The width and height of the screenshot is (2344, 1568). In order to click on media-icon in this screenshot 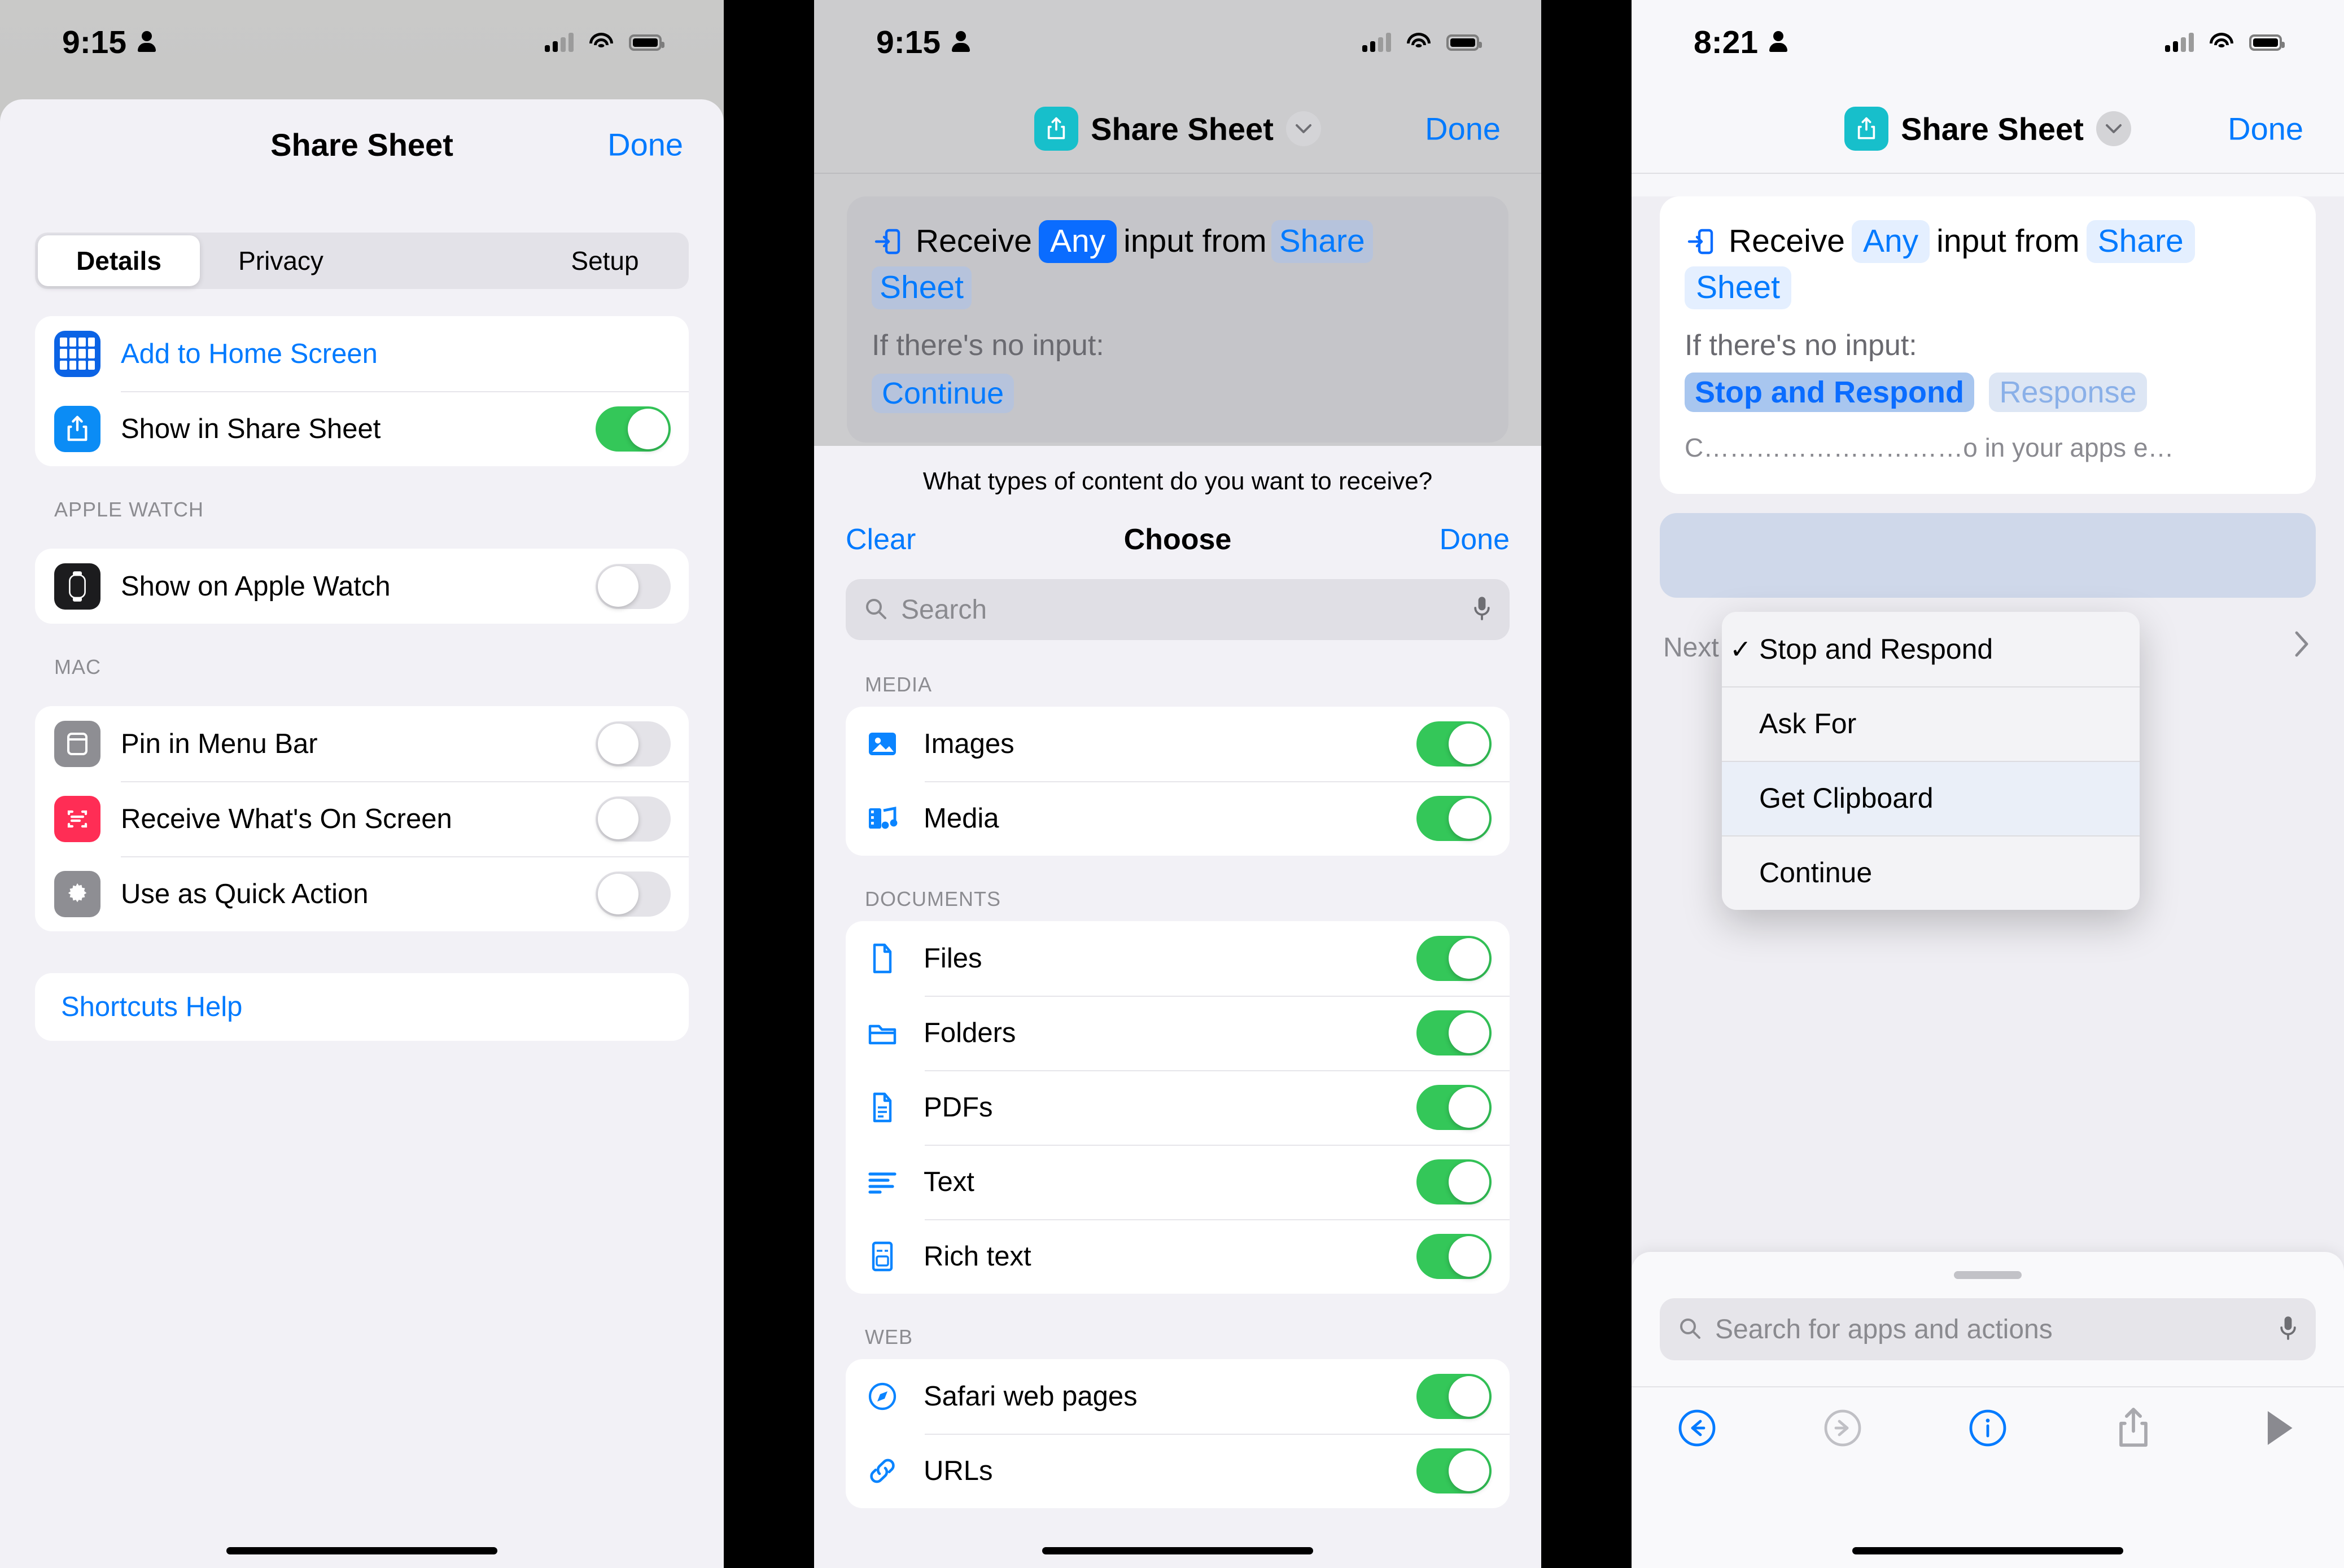, I will do `click(883, 818)`.